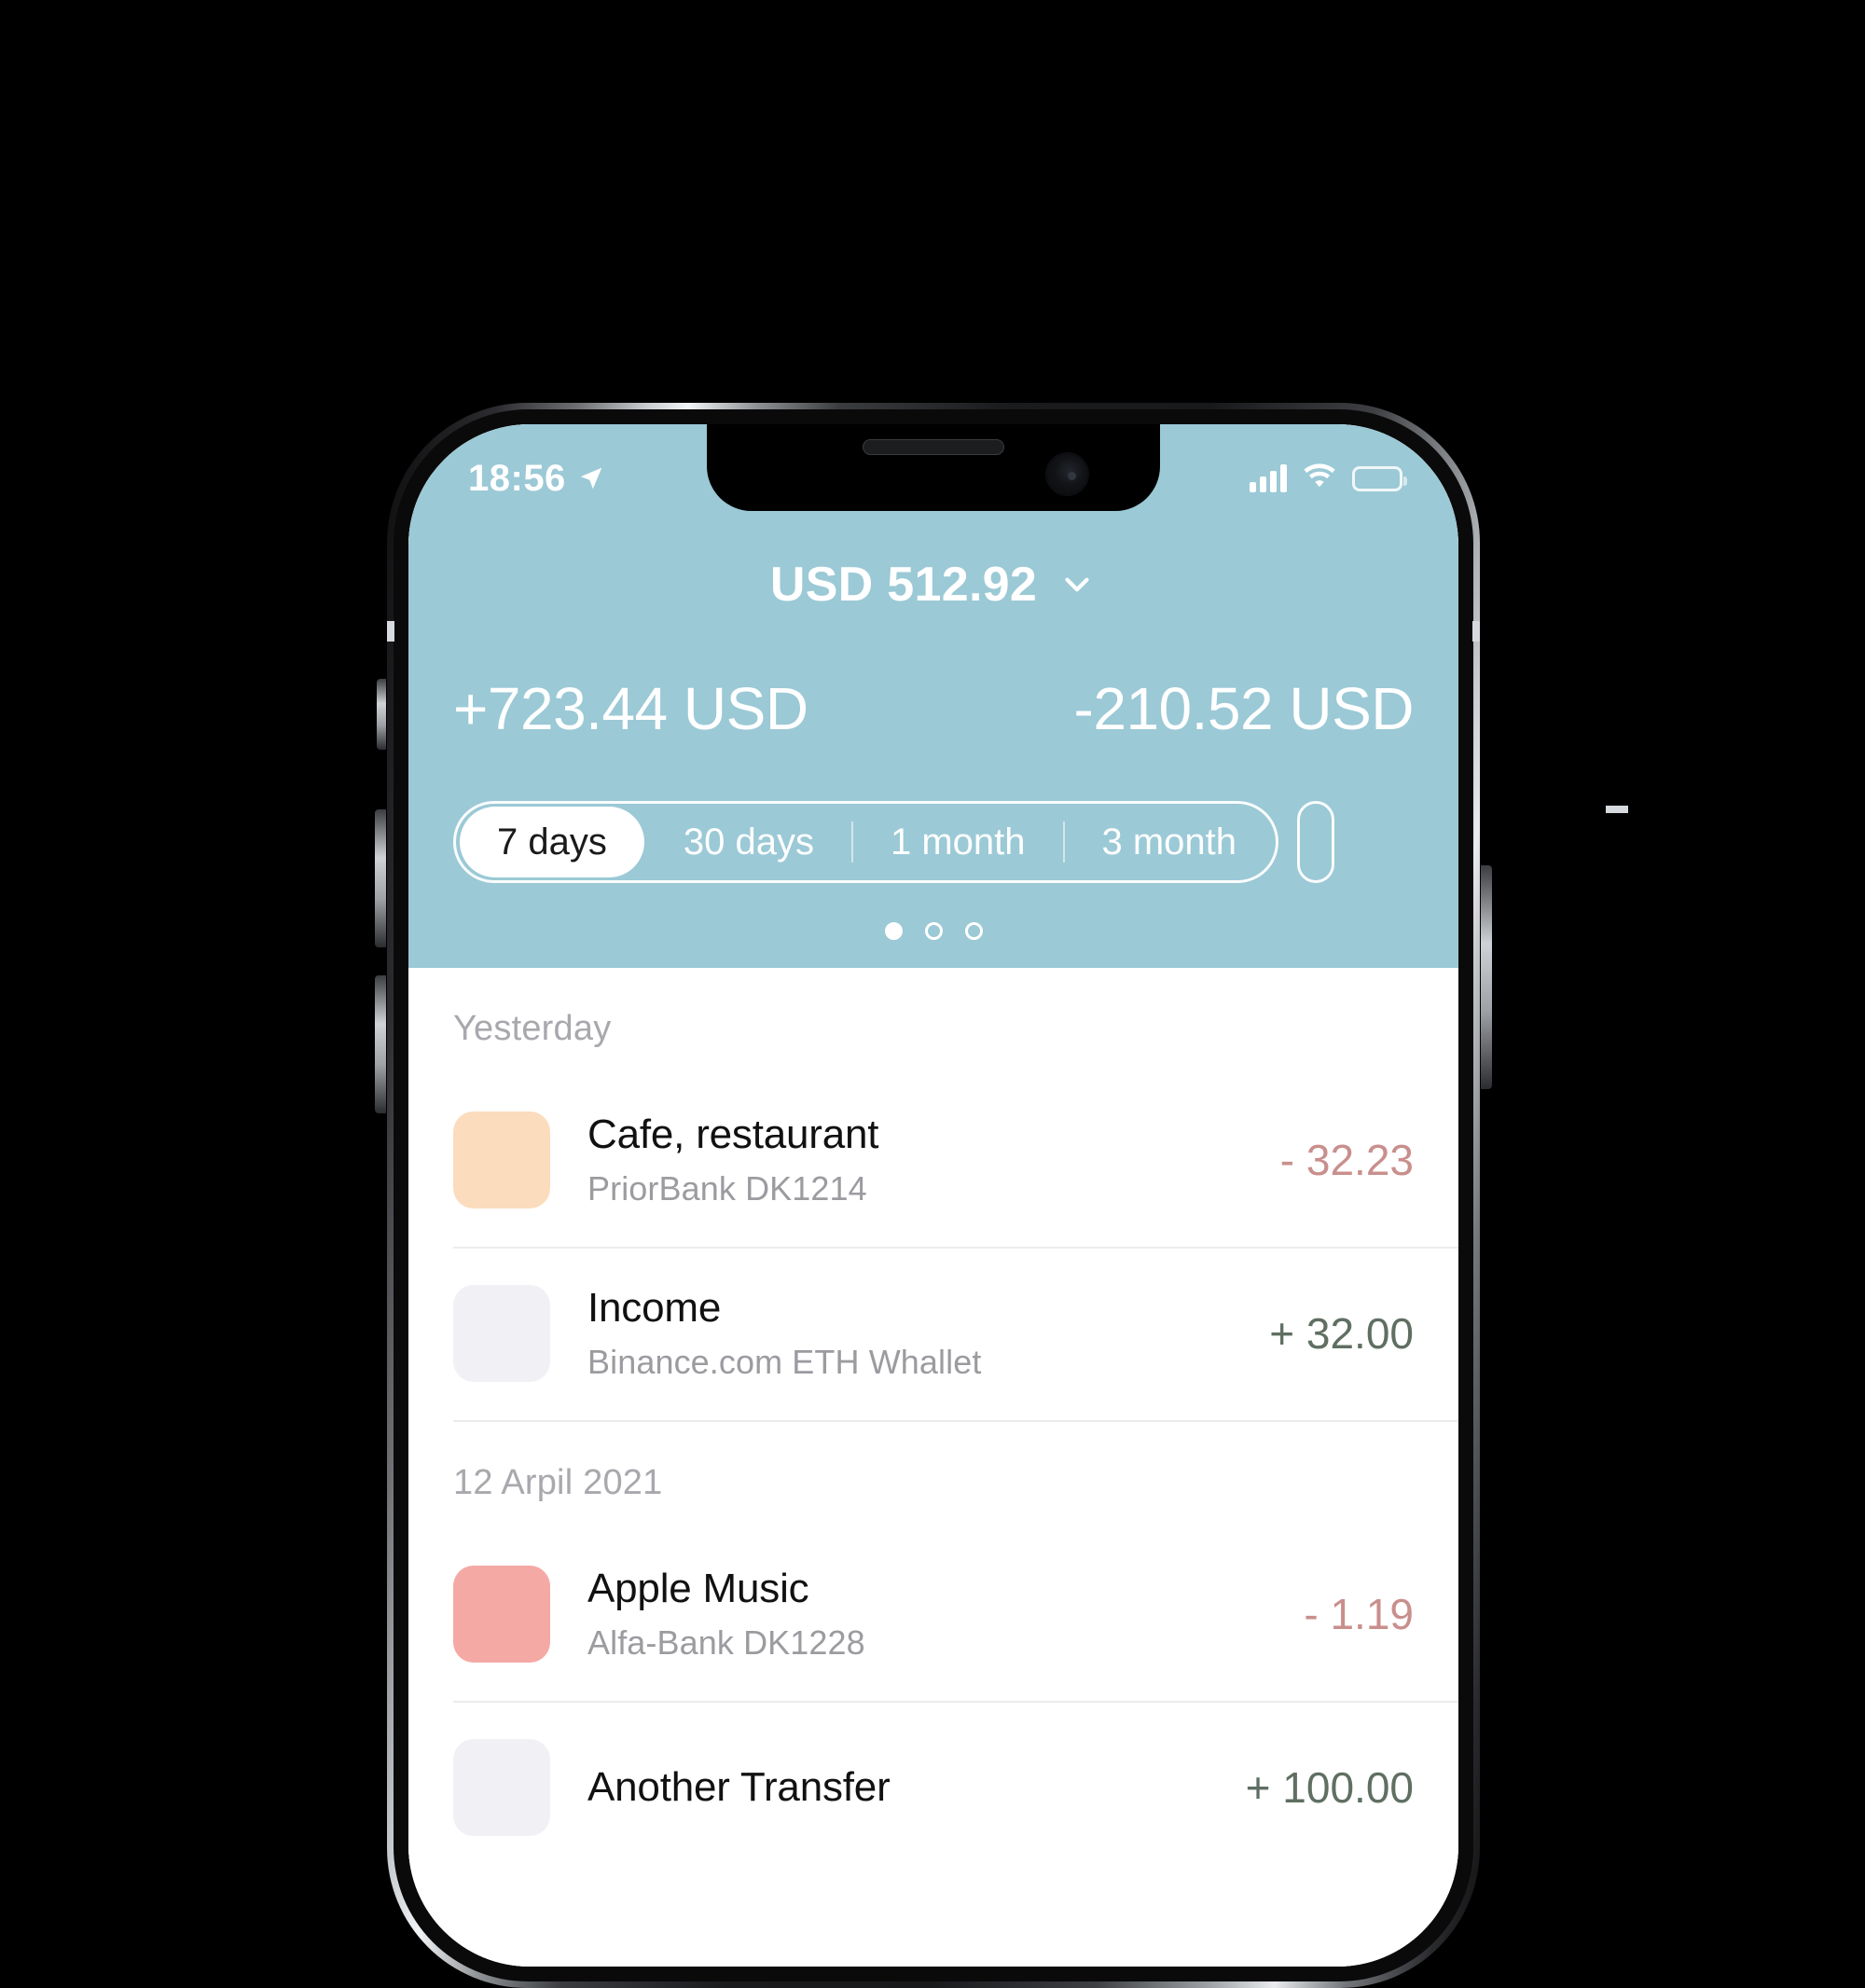  I want to click on transaction-amount: - 1.19, so click(1359, 1614).